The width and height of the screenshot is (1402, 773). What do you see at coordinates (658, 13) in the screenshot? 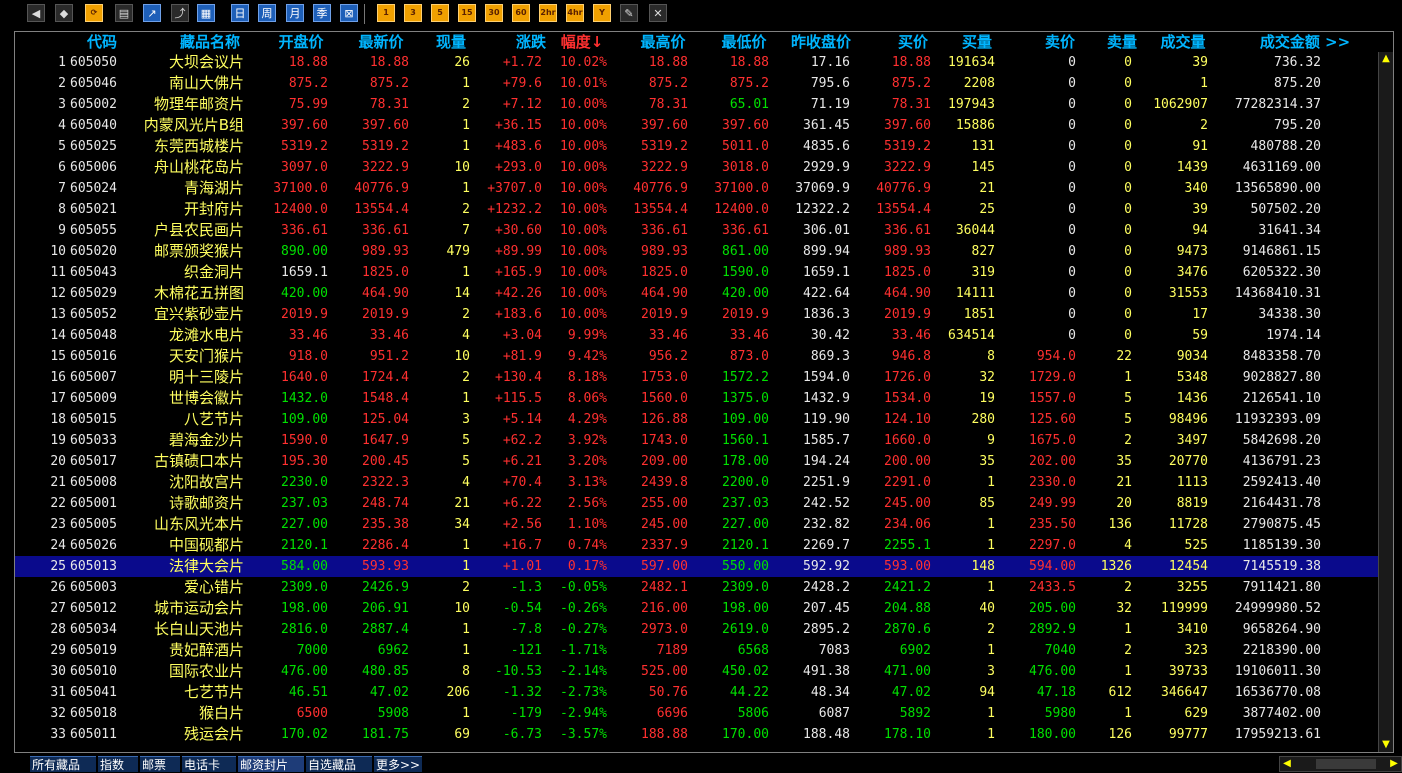
I see `tools-icon: ✕` at bounding box center [658, 13].